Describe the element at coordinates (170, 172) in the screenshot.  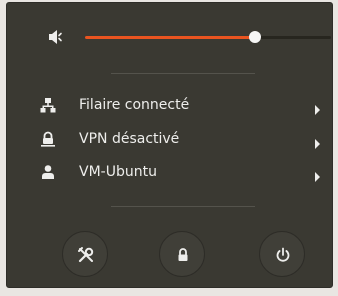
I see `menu-item-user: VM-Ubuntu` at that location.